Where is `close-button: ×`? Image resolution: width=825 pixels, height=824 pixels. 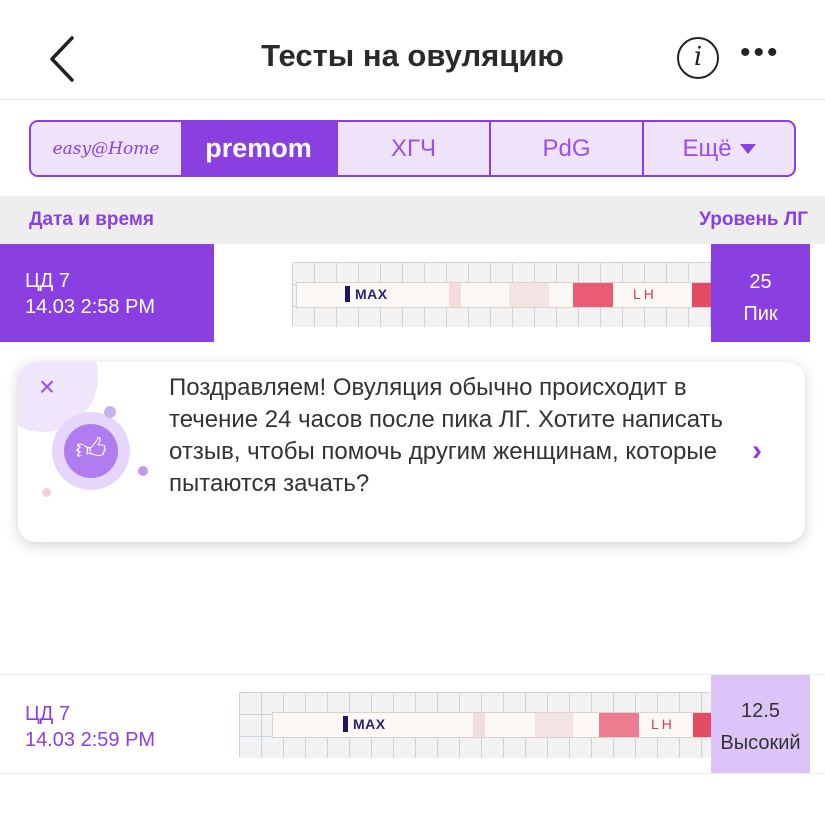
close-button: × is located at coordinates (47, 387).